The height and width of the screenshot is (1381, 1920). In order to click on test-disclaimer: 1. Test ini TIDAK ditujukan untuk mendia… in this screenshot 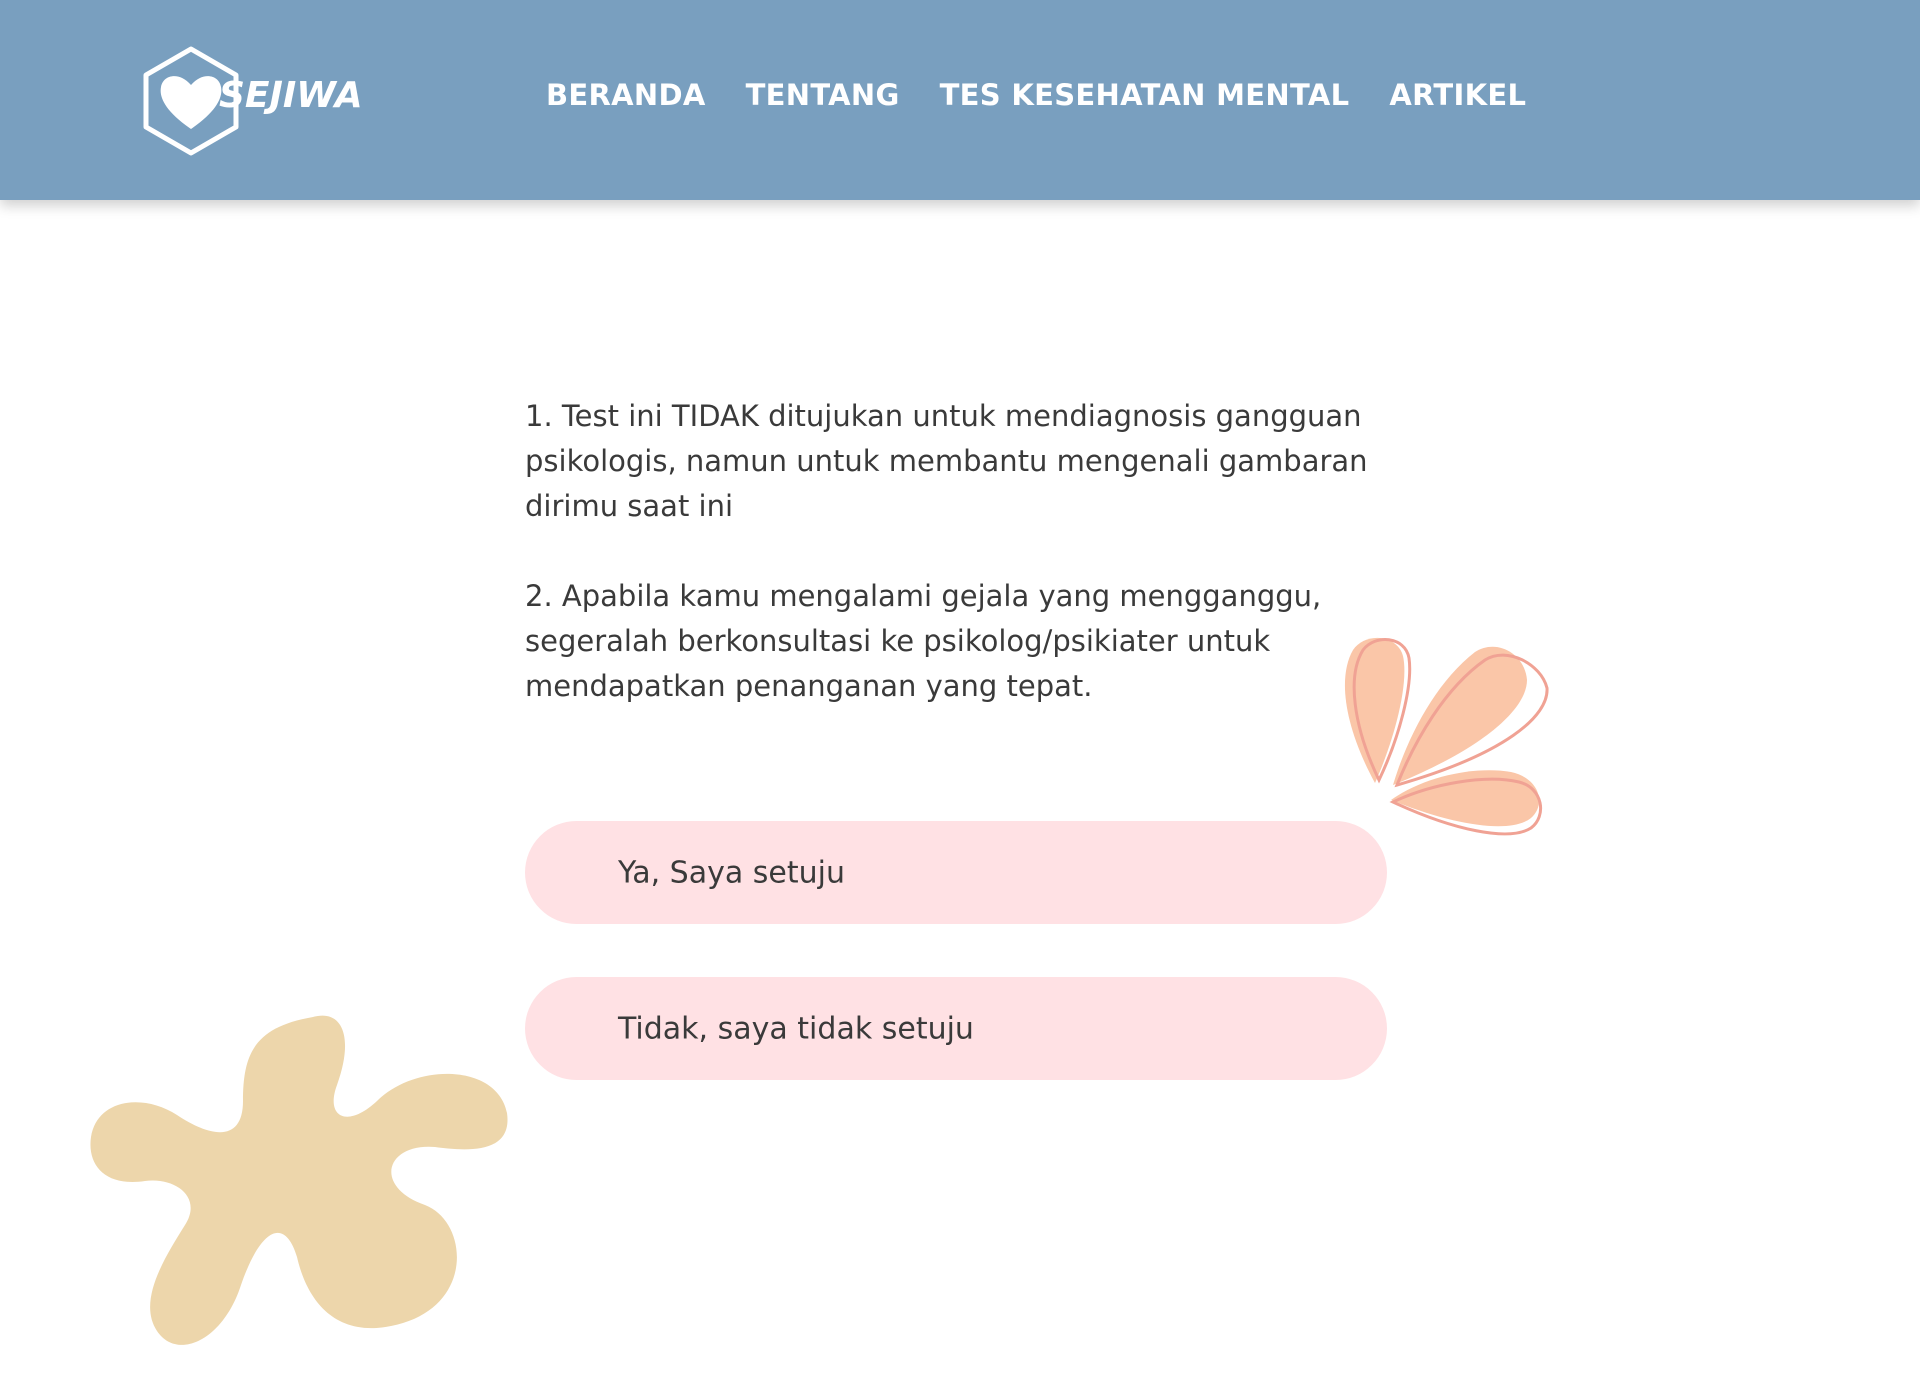, I will do `click(965, 574)`.